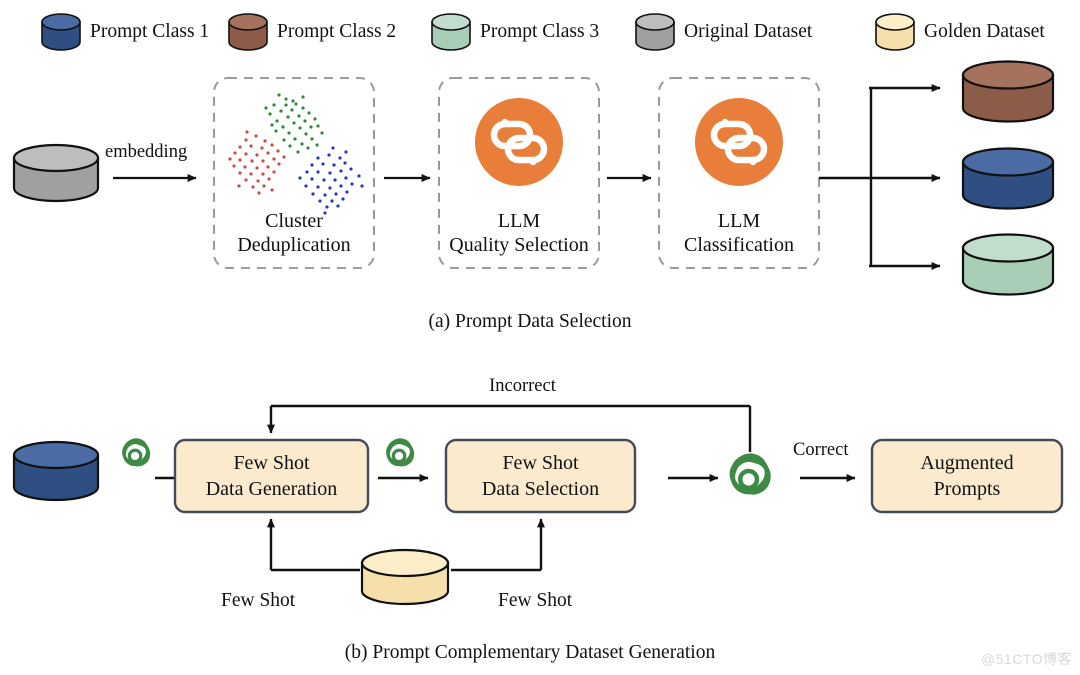  I want to click on watermark: @51CTO博客, so click(1026, 659).